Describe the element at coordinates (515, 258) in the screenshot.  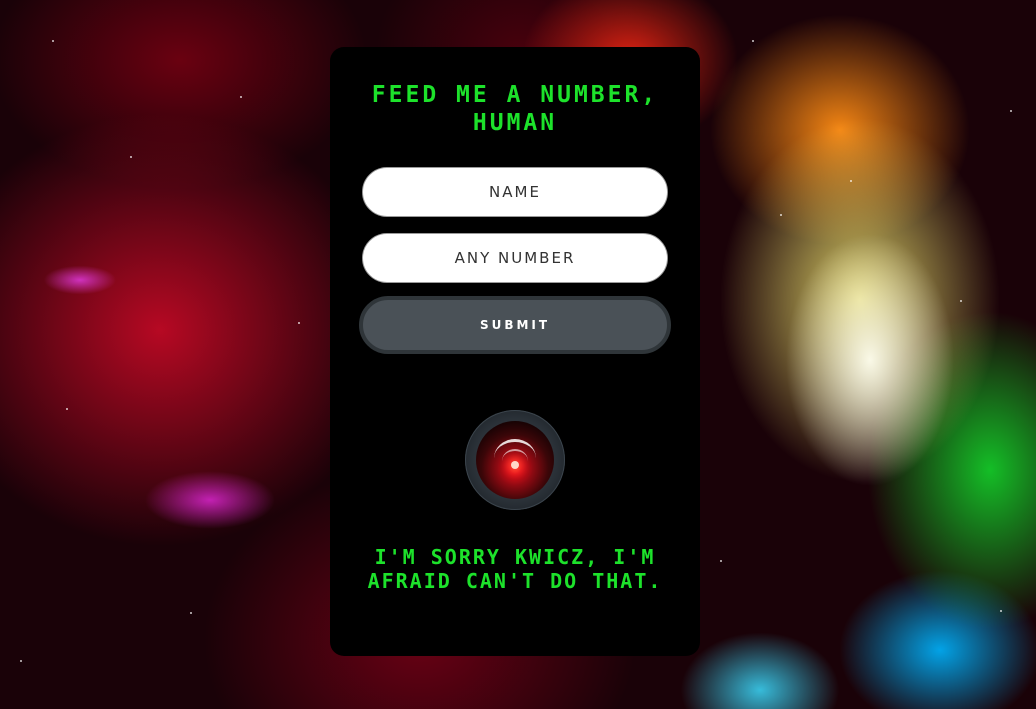
I see `number-input` at that location.